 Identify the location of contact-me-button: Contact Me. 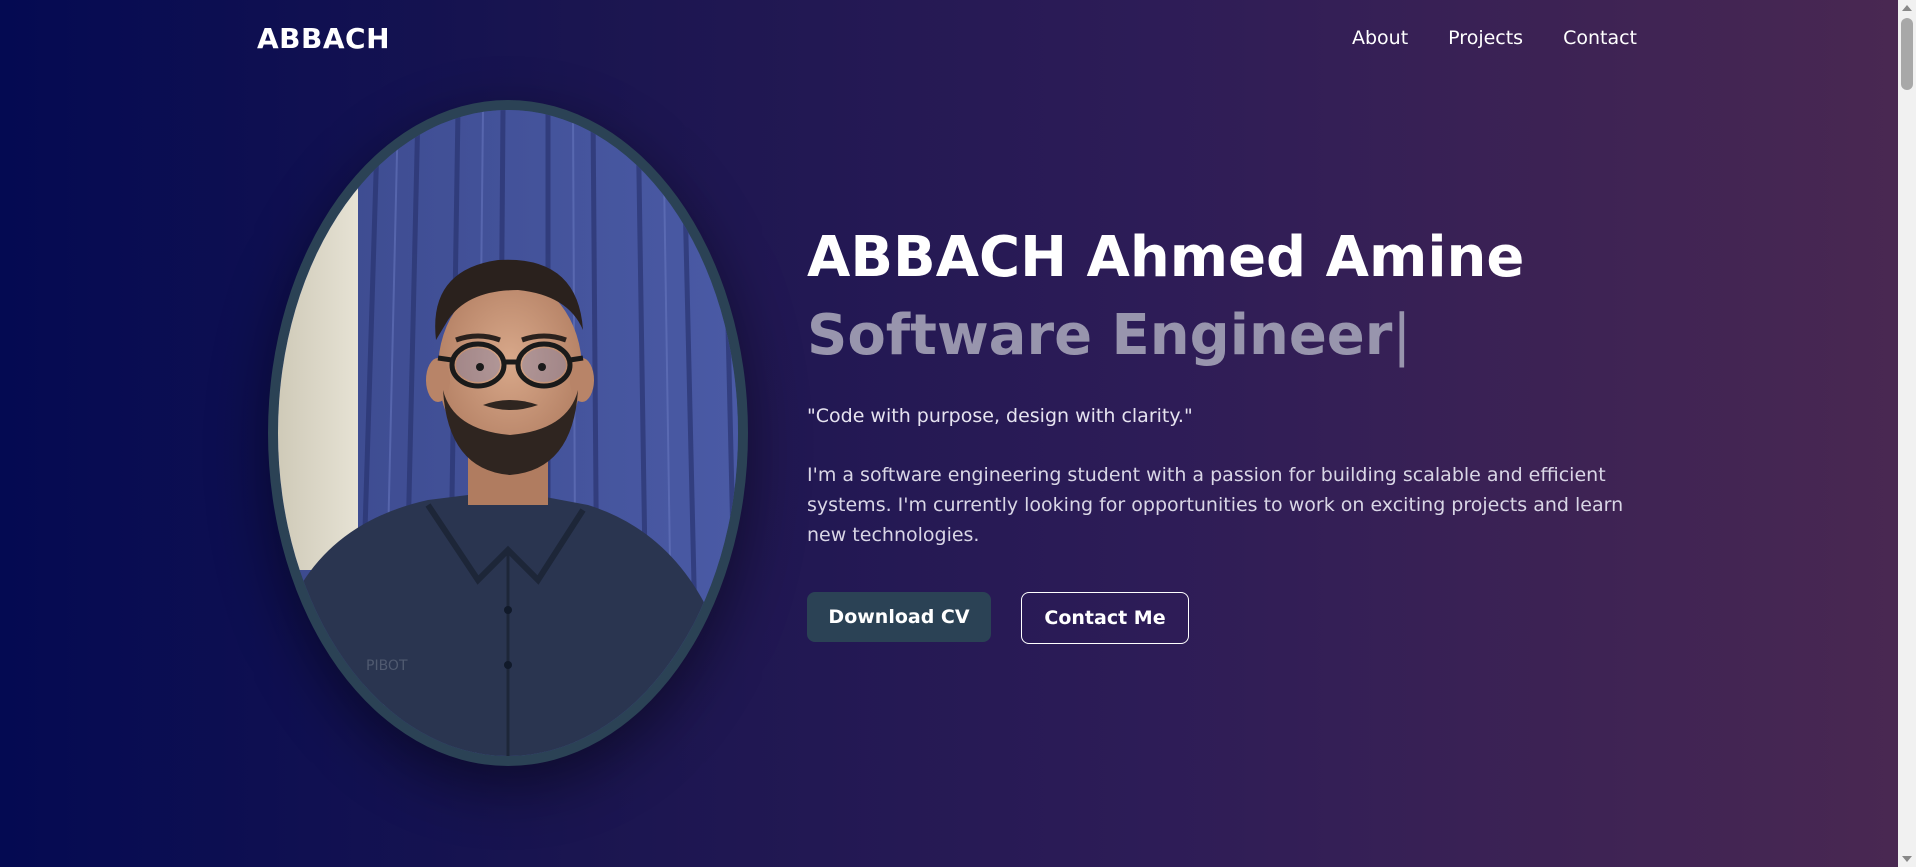
(1105, 618).